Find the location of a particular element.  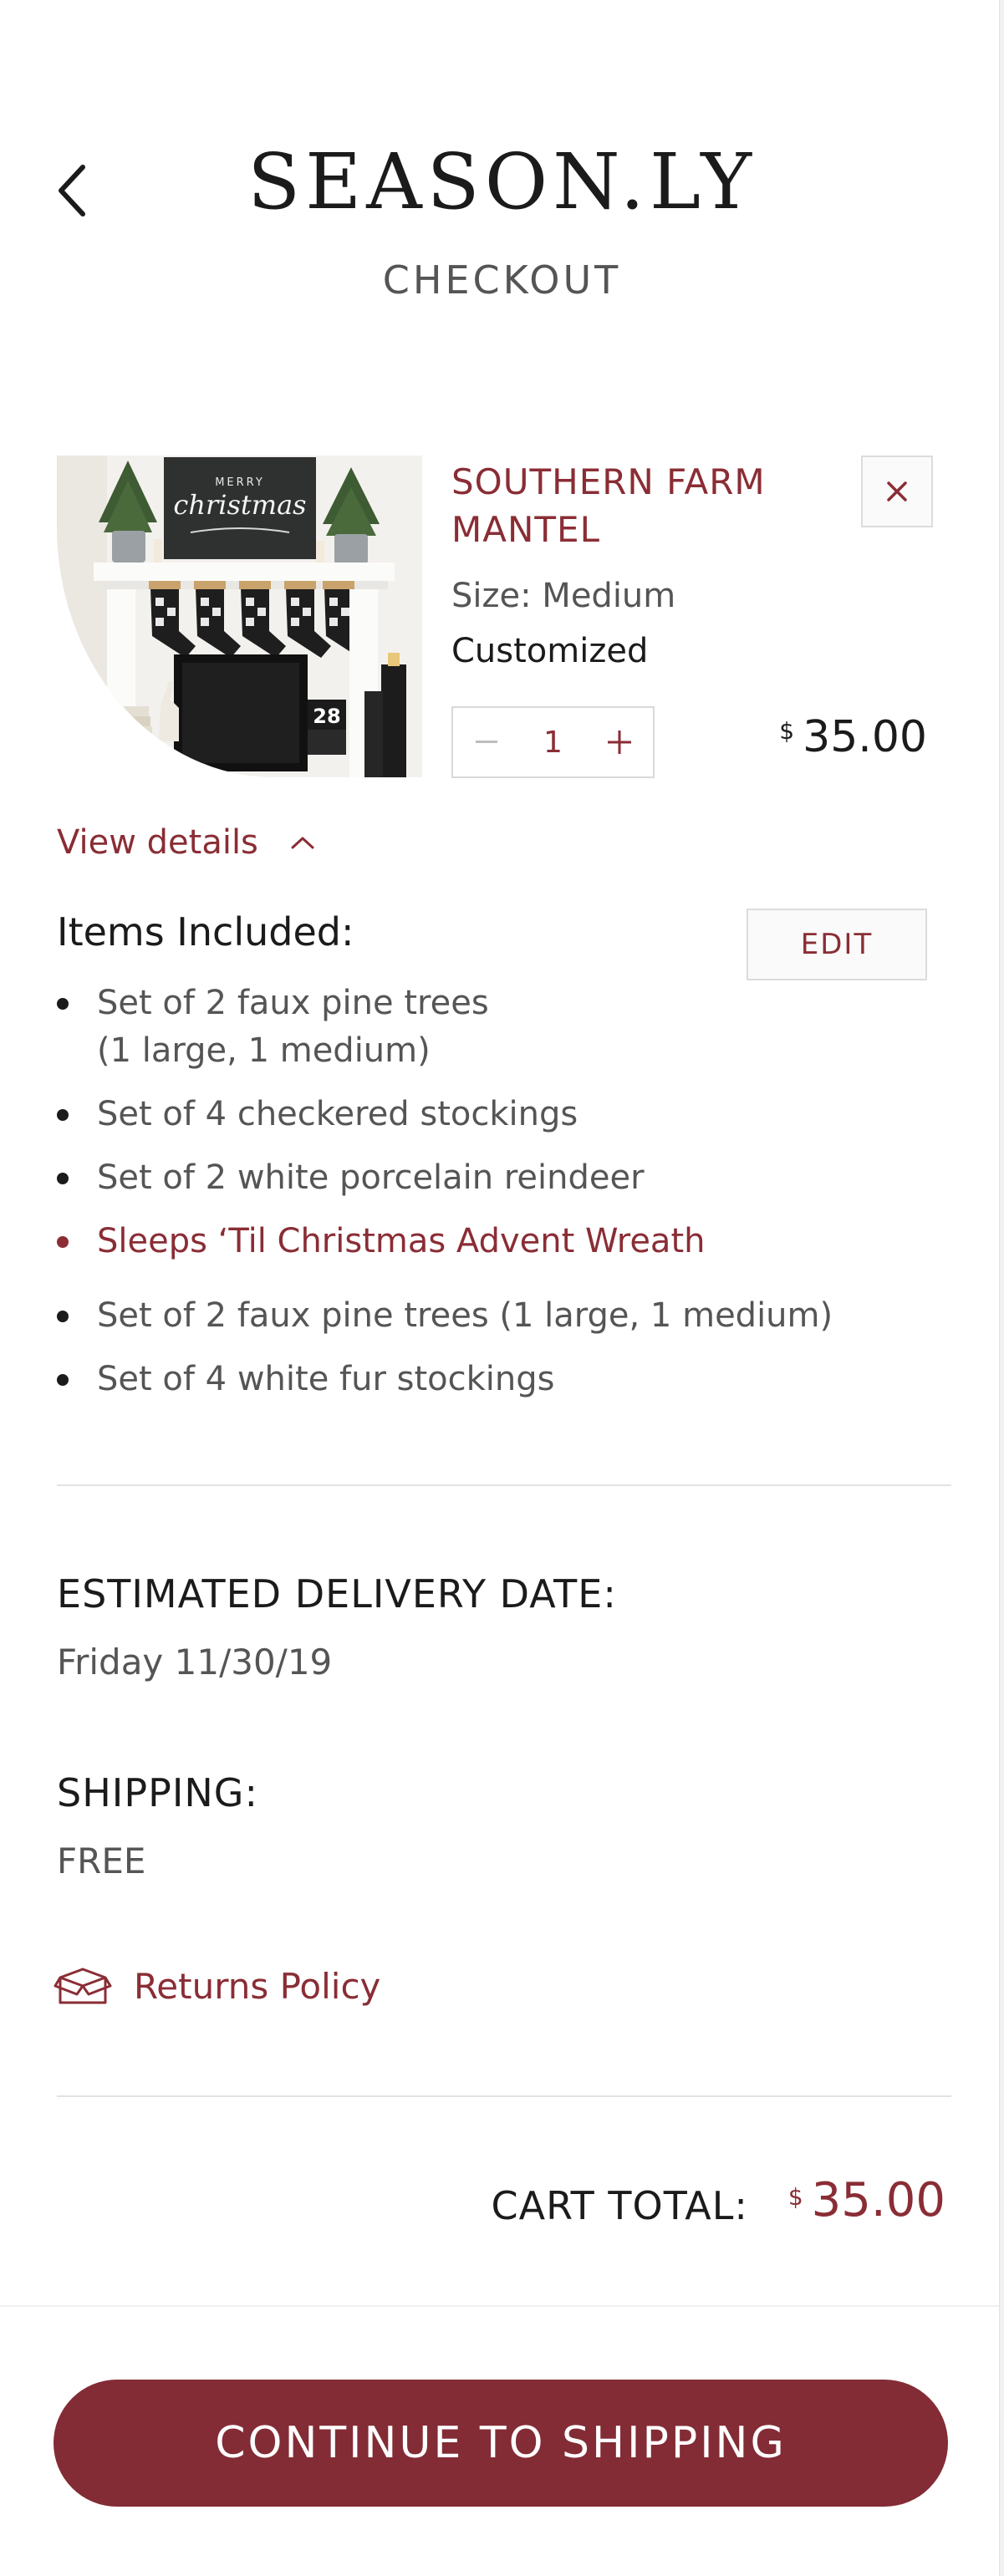

list-item: Set of 4 white fur stockings is located at coordinates (500, 1379).